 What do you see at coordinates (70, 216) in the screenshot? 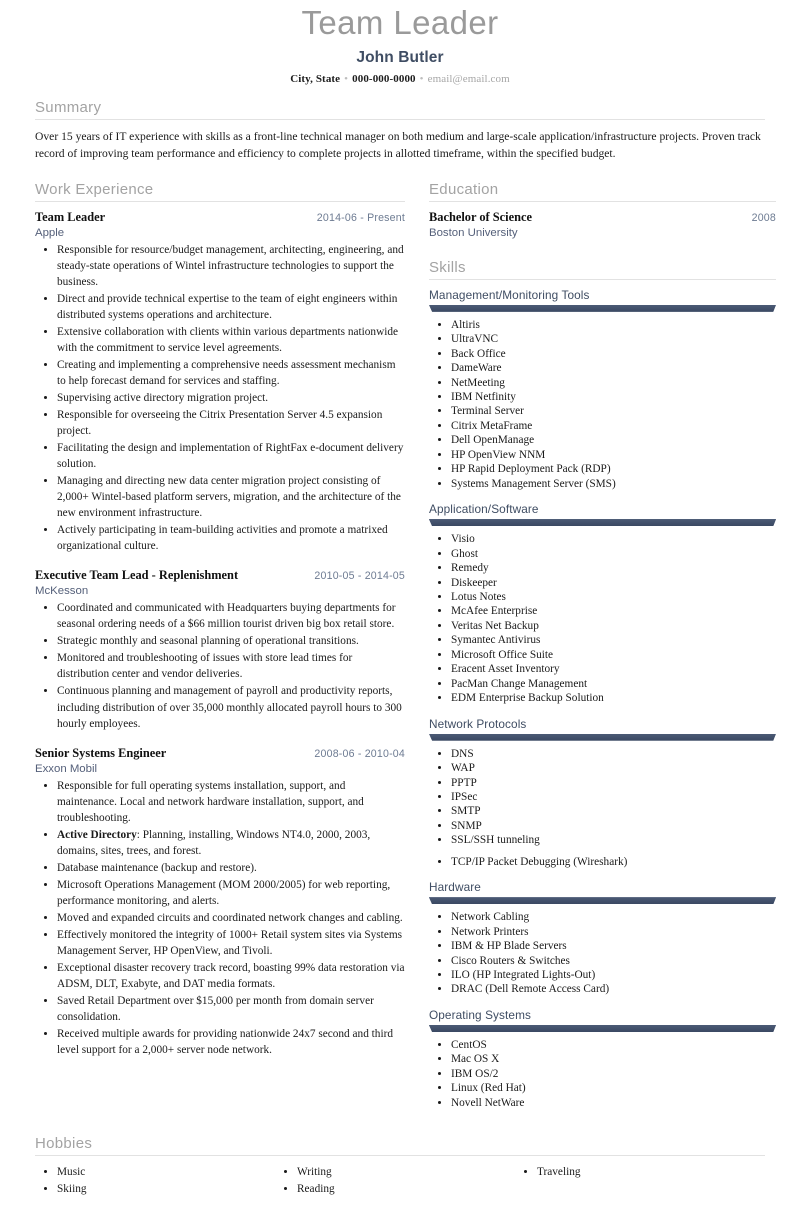
I see `job-title: Team Leader` at bounding box center [70, 216].